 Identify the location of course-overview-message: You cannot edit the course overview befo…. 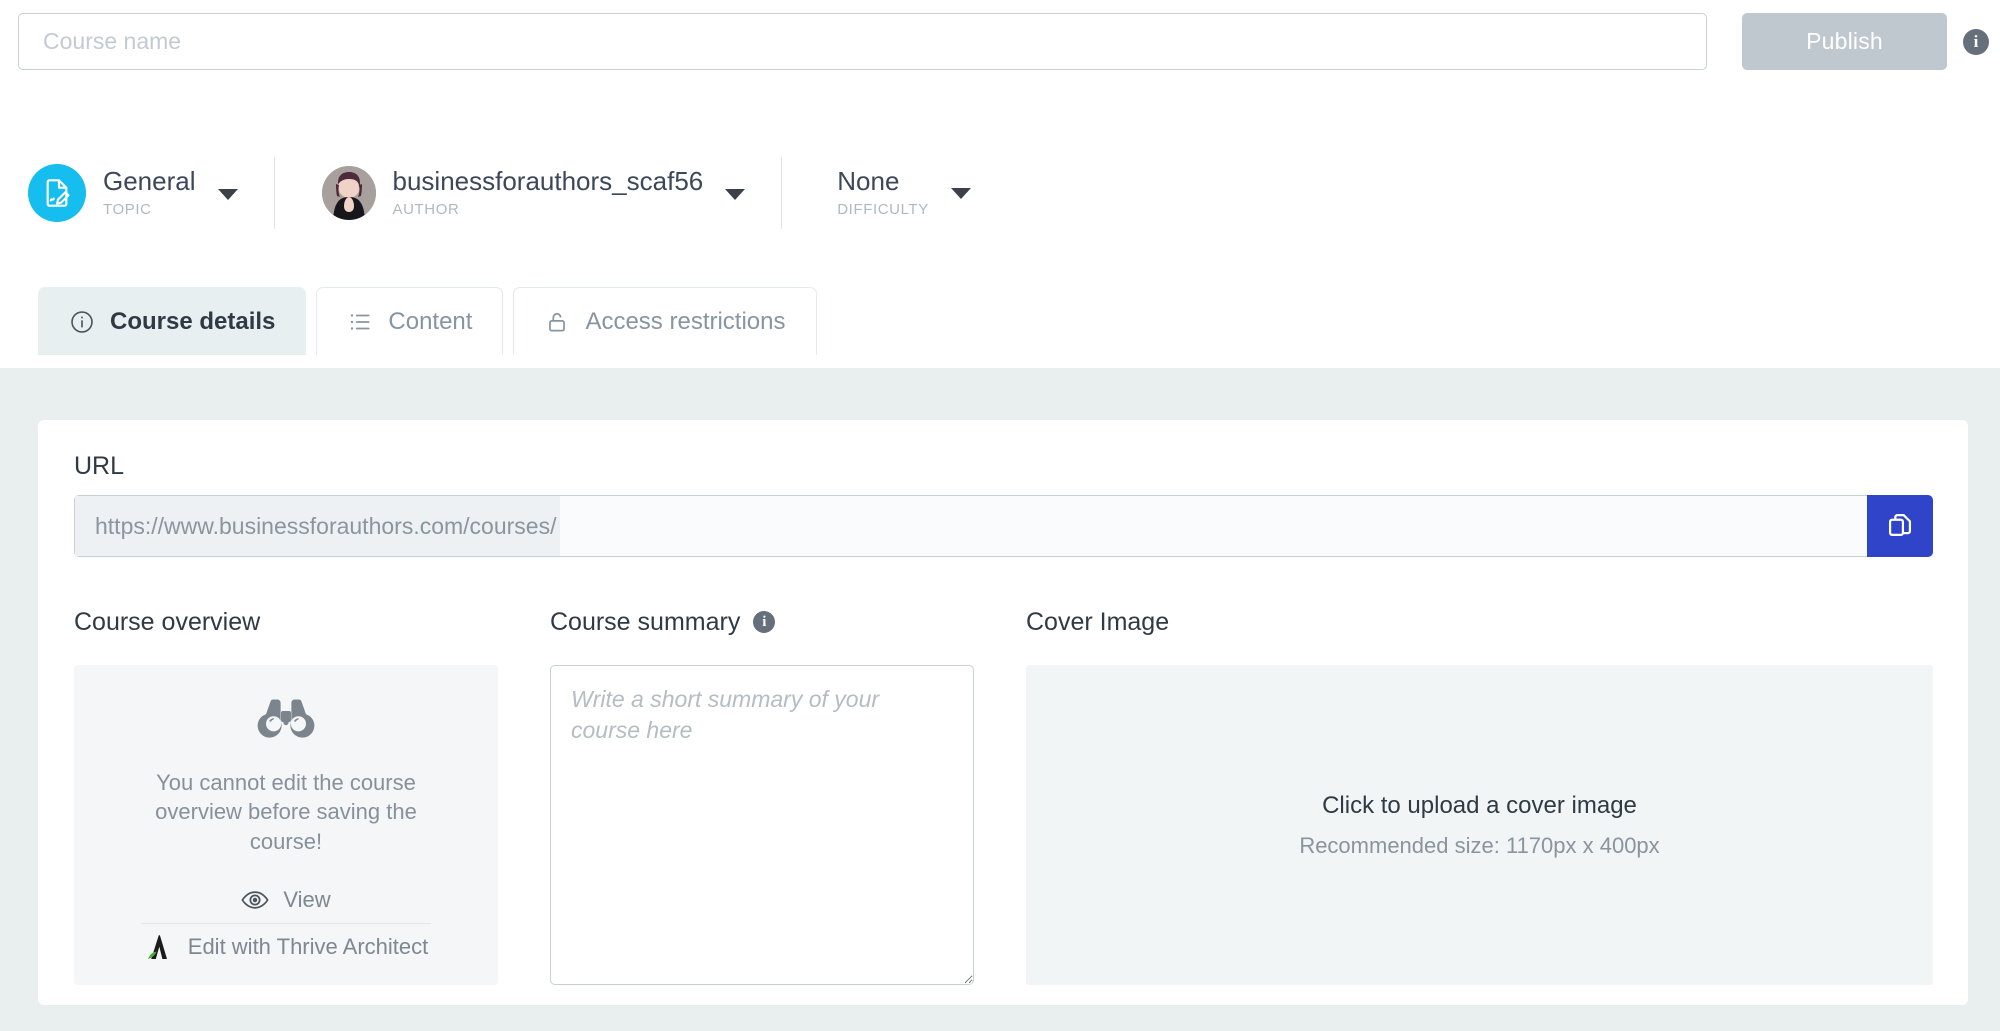
(286, 812).